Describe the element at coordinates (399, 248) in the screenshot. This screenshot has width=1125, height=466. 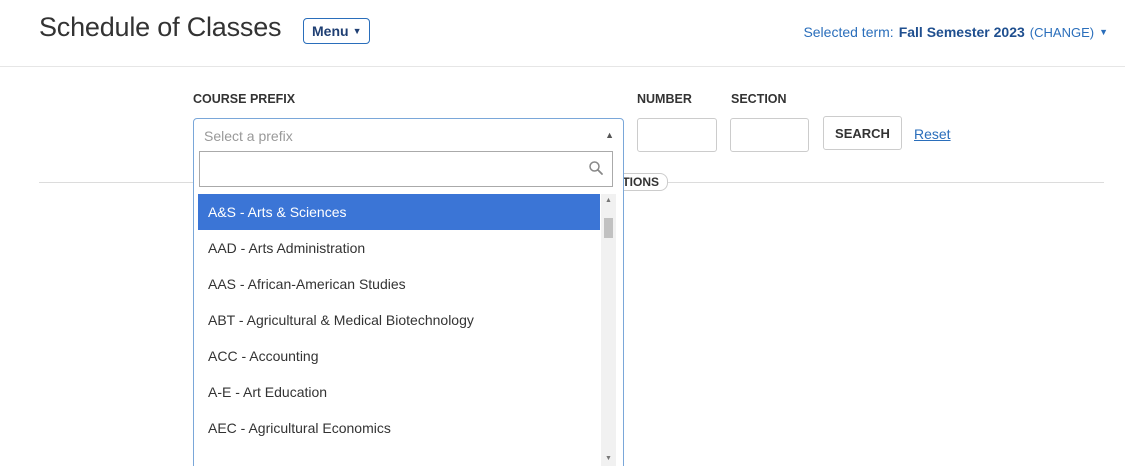
I see `prefix-option: AAD - Arts Administration` at that location.